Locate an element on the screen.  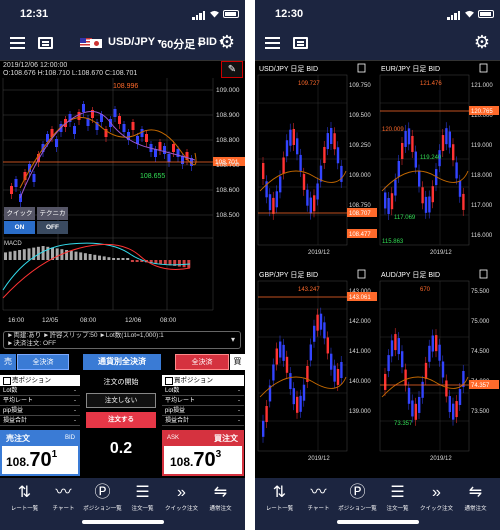
close-by-currency-button: 通貨別全決済 is located at coordinates (122, 362).